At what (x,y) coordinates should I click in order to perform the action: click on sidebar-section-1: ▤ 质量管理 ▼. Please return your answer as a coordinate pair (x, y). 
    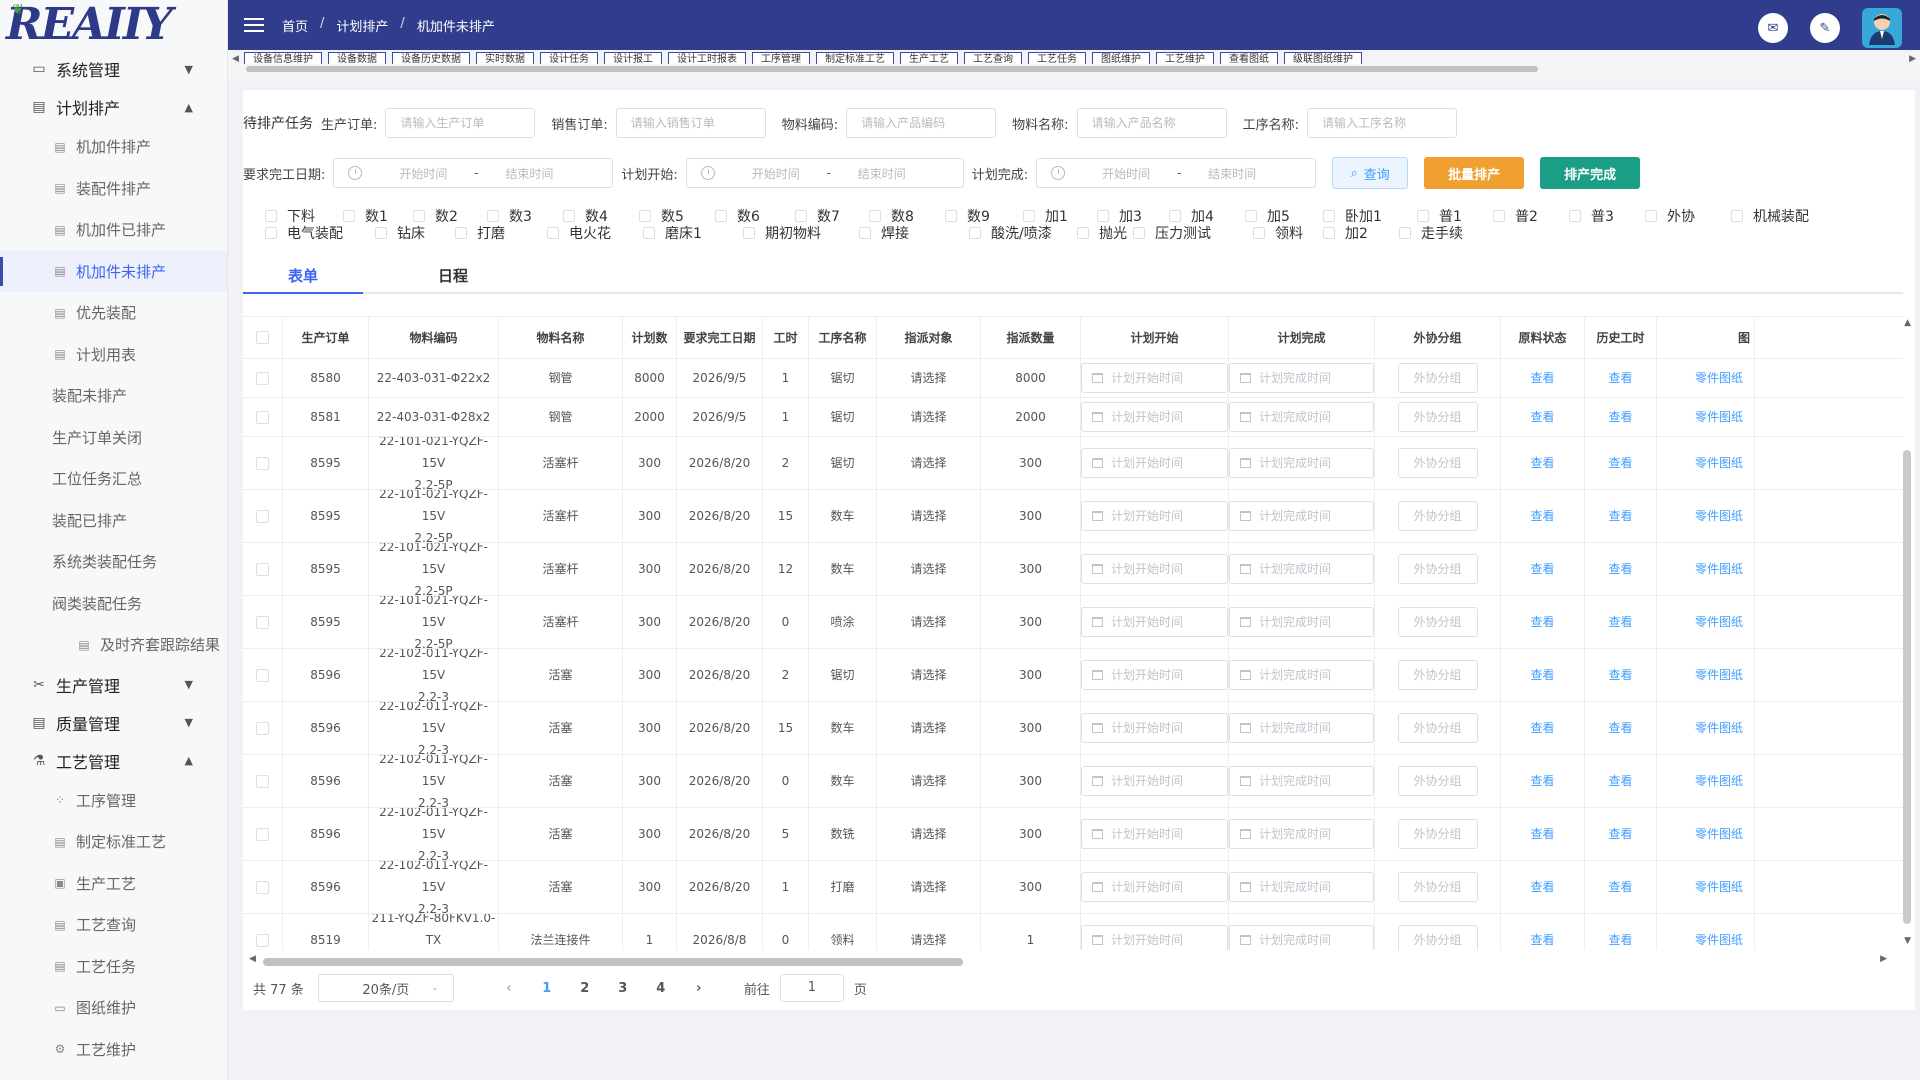
    Looking at the image, I should click on (113, 723).